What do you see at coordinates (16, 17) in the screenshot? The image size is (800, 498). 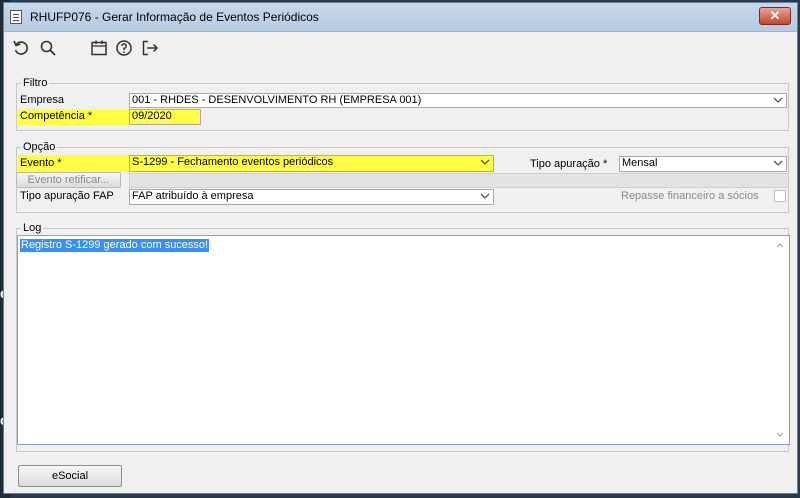 I see `document-icon` at bounding box center [16, 17].